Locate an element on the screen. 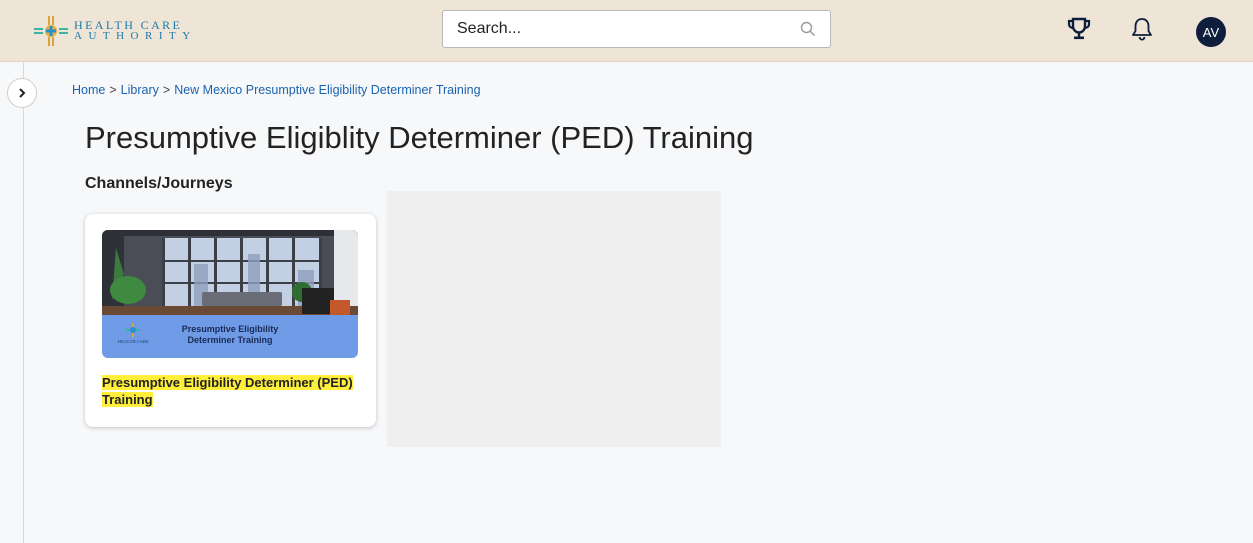 This screenshot has height=543, width=1253. breadcrumb-library: Library is located at coordinates (140, 90).